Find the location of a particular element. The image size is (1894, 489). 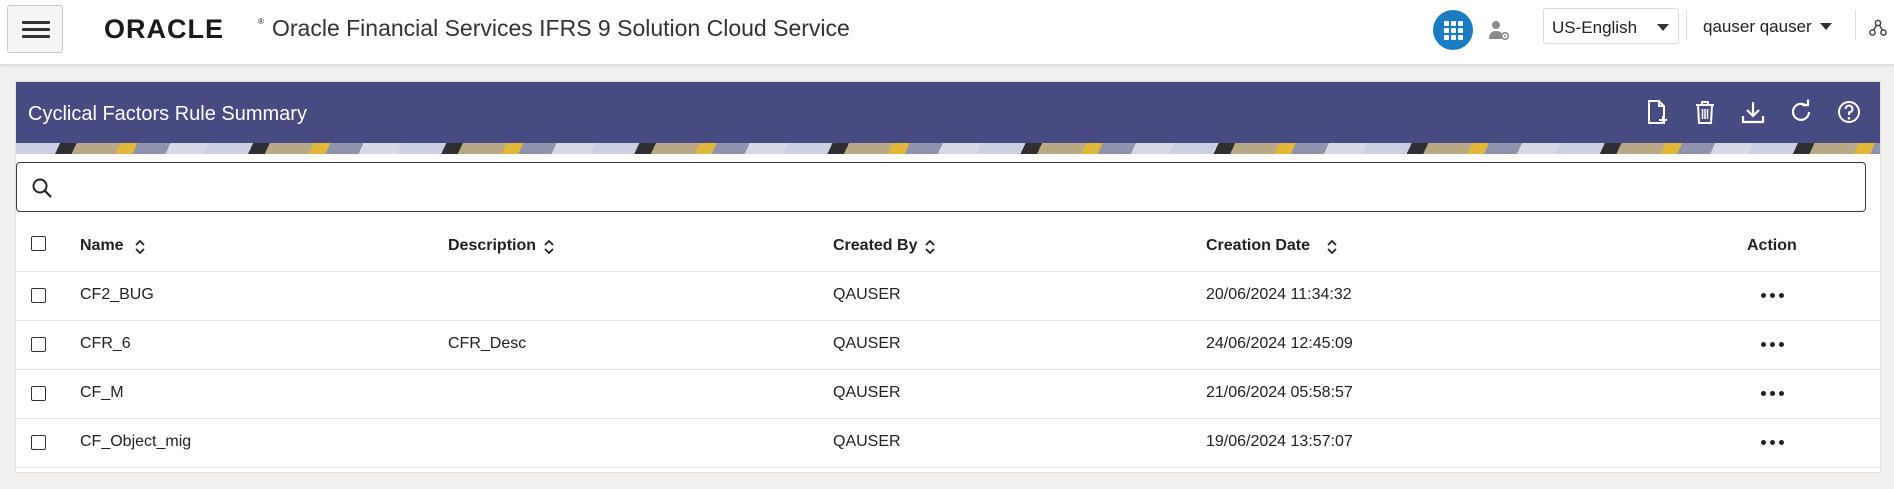

table-row: CF2_BUG QAUSER 20/06/2024 11:34:32 is located at coordinates (948, 296).